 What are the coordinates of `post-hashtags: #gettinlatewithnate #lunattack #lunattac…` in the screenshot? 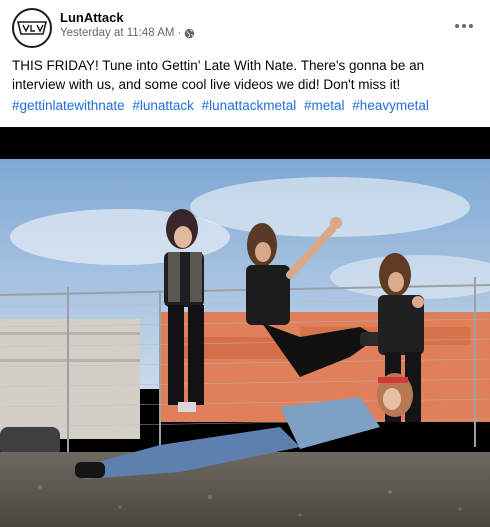 It's located at (246, 105).